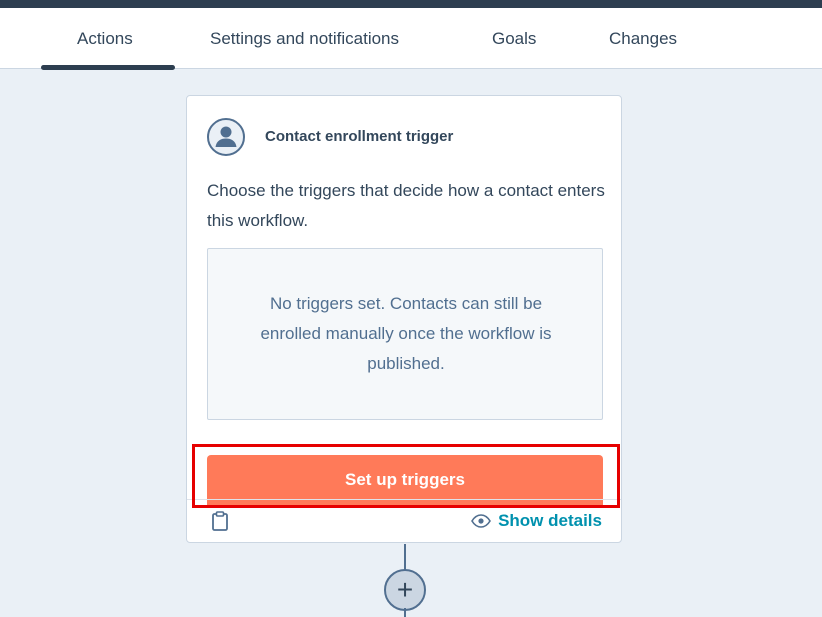  Describe the element at coordinates (404, 499) in the screenshot. I see `card-footer-divider` at that location.